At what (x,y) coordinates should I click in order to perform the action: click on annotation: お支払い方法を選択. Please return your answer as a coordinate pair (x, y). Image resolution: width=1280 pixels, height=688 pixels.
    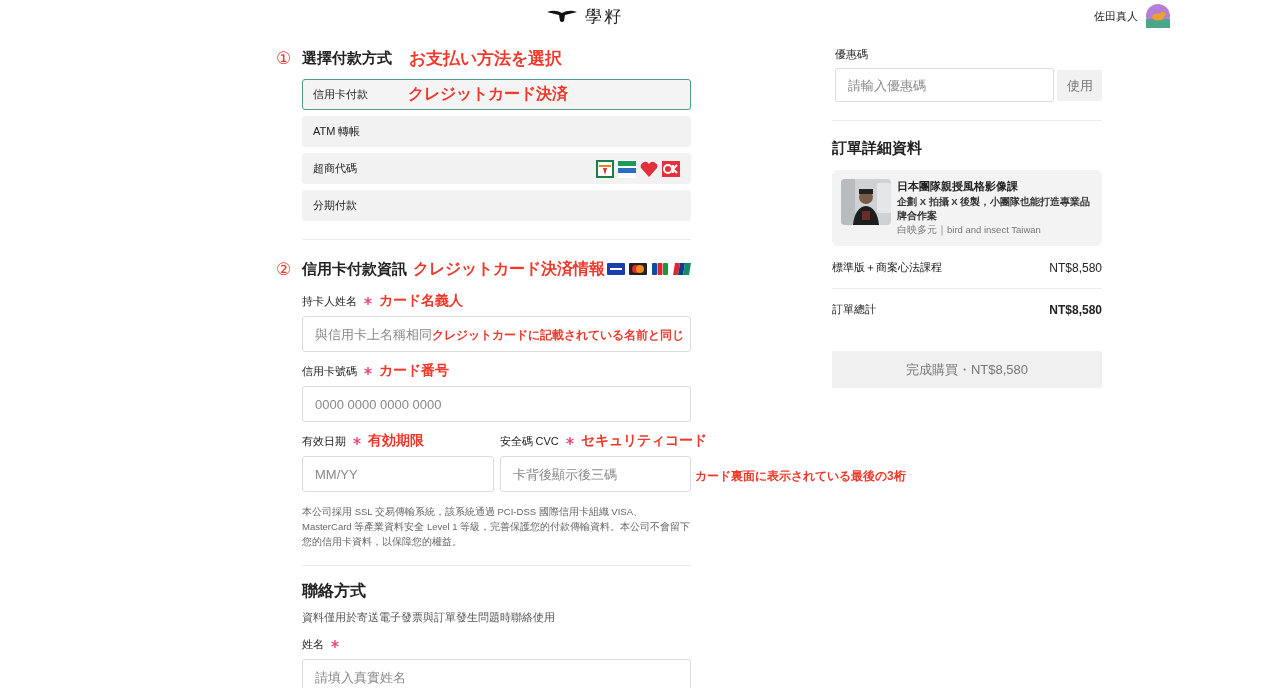
    Looking at the image, I should click on (485, 58).